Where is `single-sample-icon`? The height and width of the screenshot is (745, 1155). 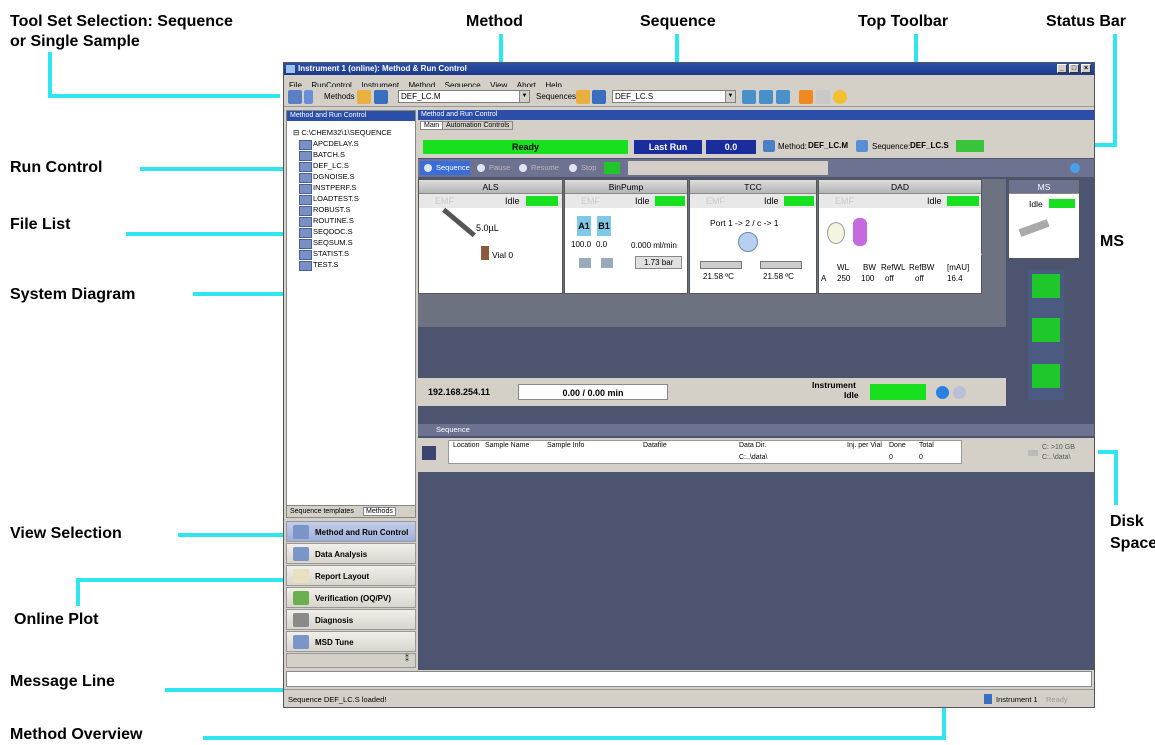
single-sample-icon is located at coordinates (308, 97).